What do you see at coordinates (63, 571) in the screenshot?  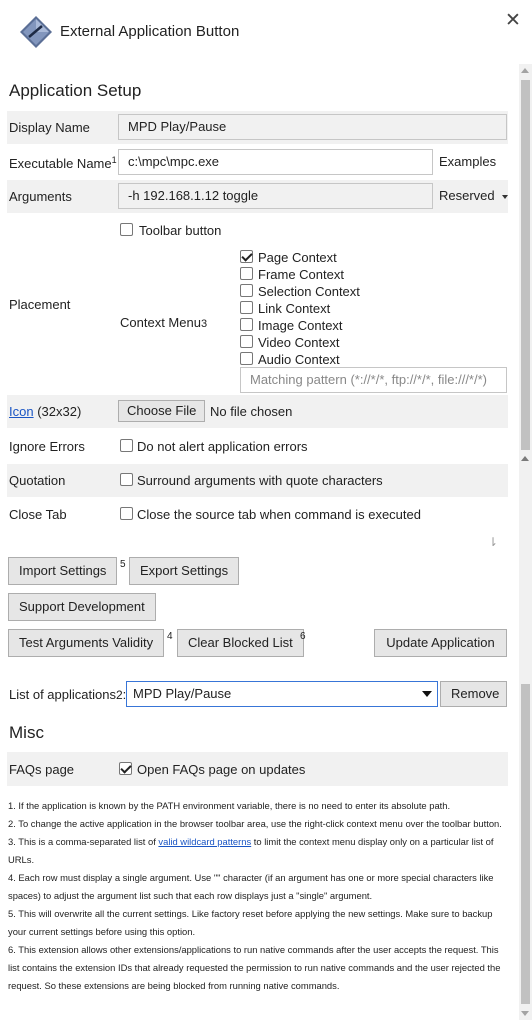 I see `import-settings-button: Import Settings` at bounding box center [63, 571].